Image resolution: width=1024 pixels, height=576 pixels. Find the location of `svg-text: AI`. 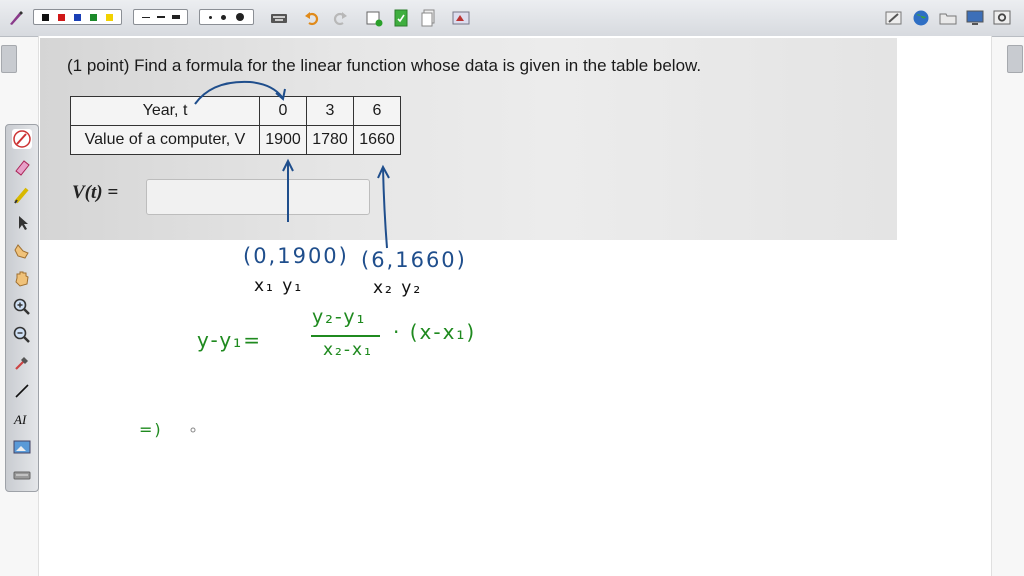

svg-text: AI is located at coordinates (20, 419).